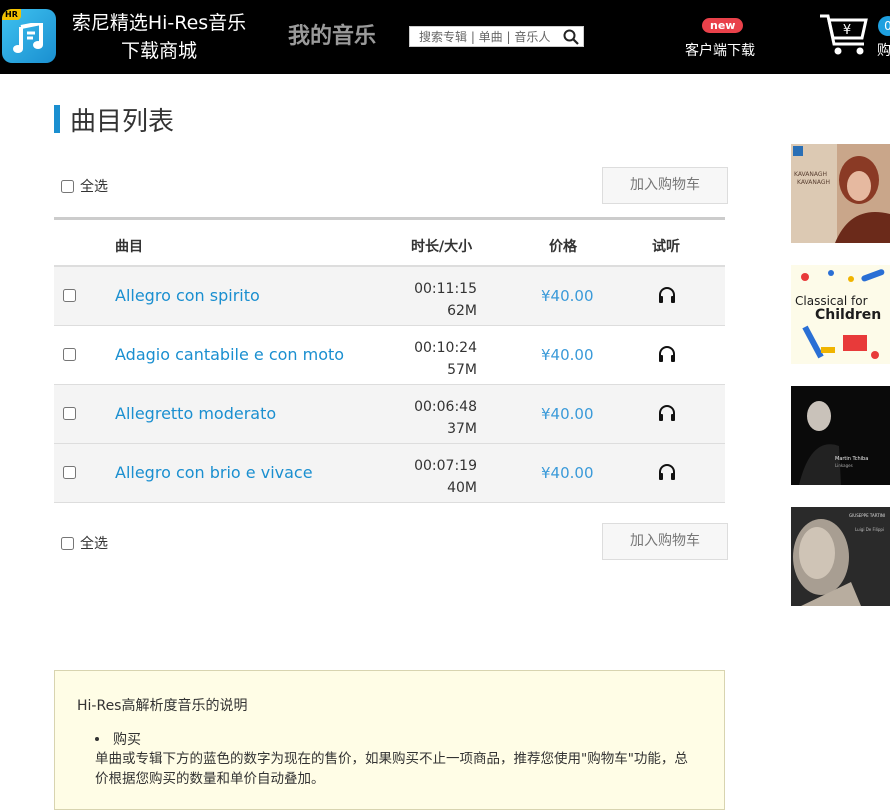 The height and width of the screenshot is (810, 890). I want to click on album-art: Classical for Children, so click(840, 314).